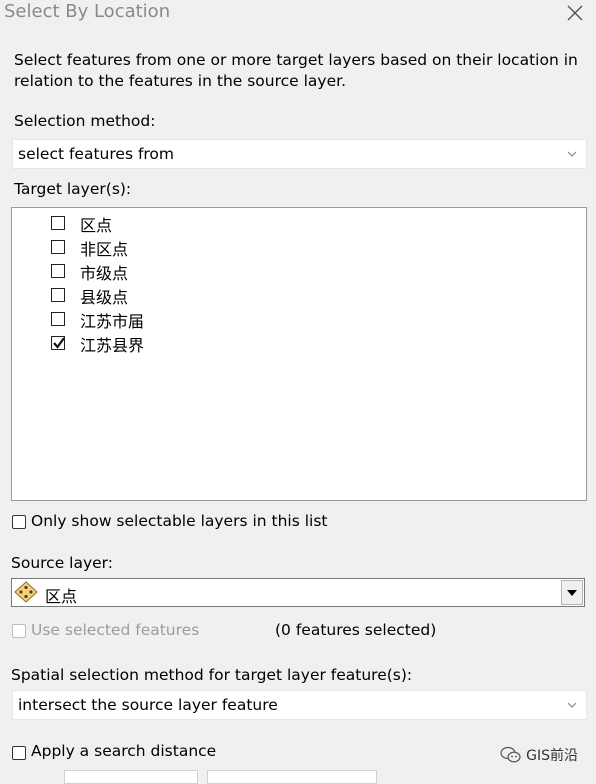 The width and height of the screenshot is (596, 784). I want to click on spatial-method-select: intersect the source layer feature, so click(299, 705).